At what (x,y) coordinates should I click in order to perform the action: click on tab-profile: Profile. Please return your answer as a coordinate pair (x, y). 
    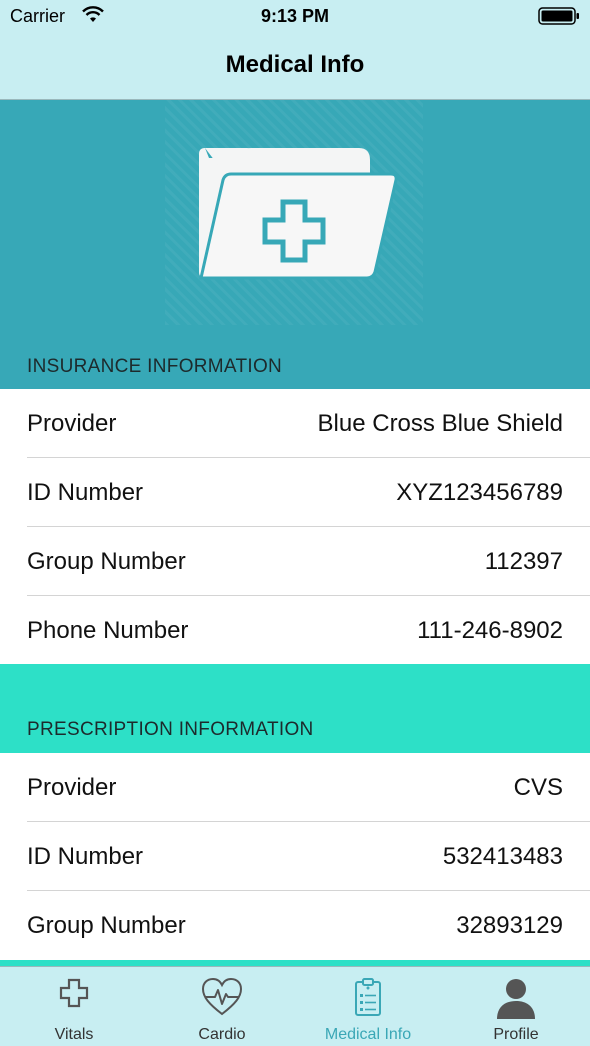
    Looking at the image, I should click on (516, 1006).